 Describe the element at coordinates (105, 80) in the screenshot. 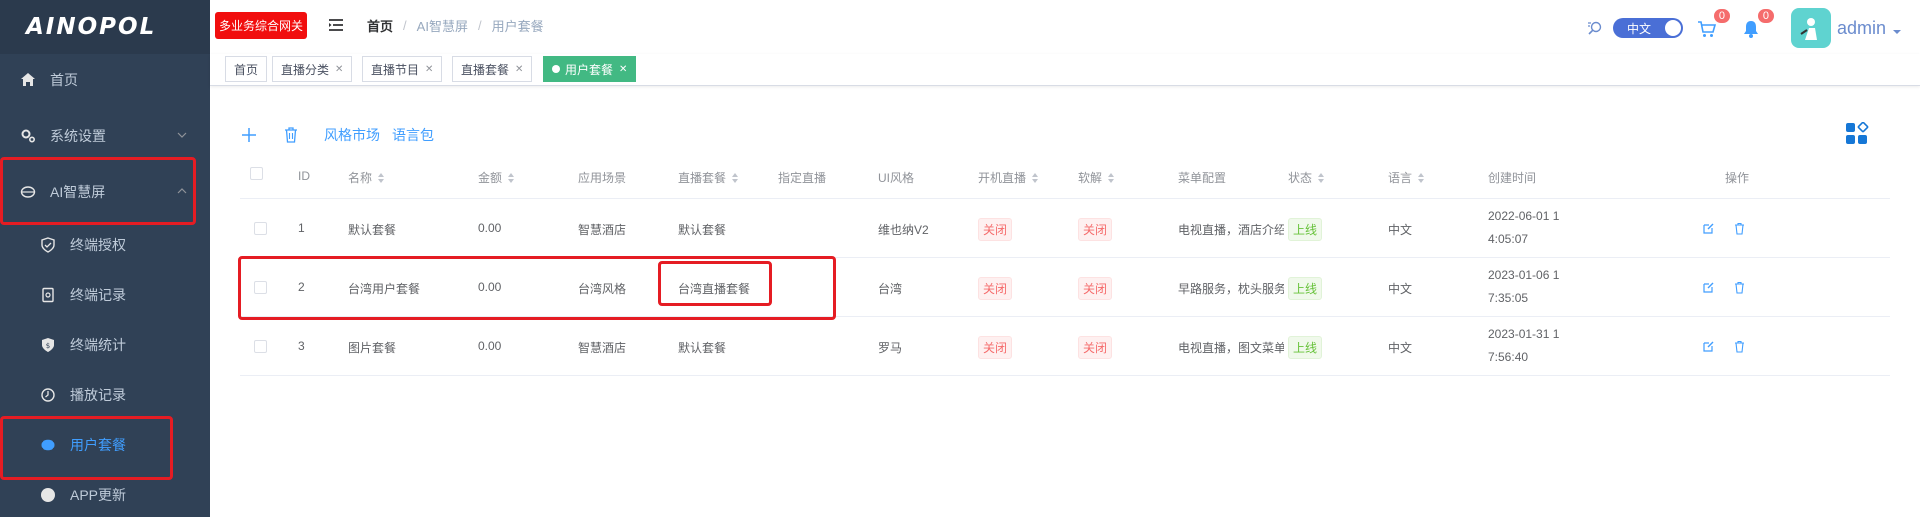

I see `sidebar-item-home: 首页` at that location.